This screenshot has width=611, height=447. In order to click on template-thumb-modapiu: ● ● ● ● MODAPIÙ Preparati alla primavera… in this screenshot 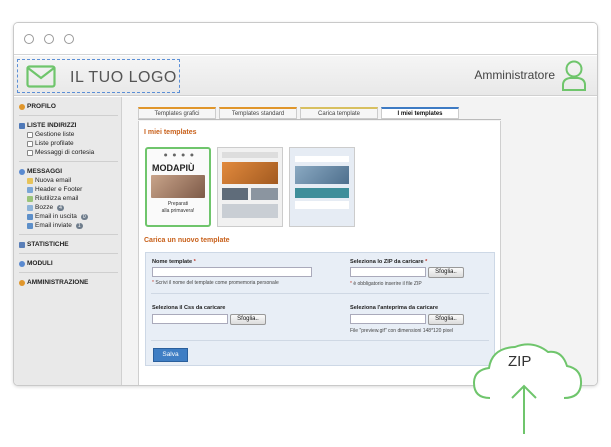, I will do `click(178, 187)`.